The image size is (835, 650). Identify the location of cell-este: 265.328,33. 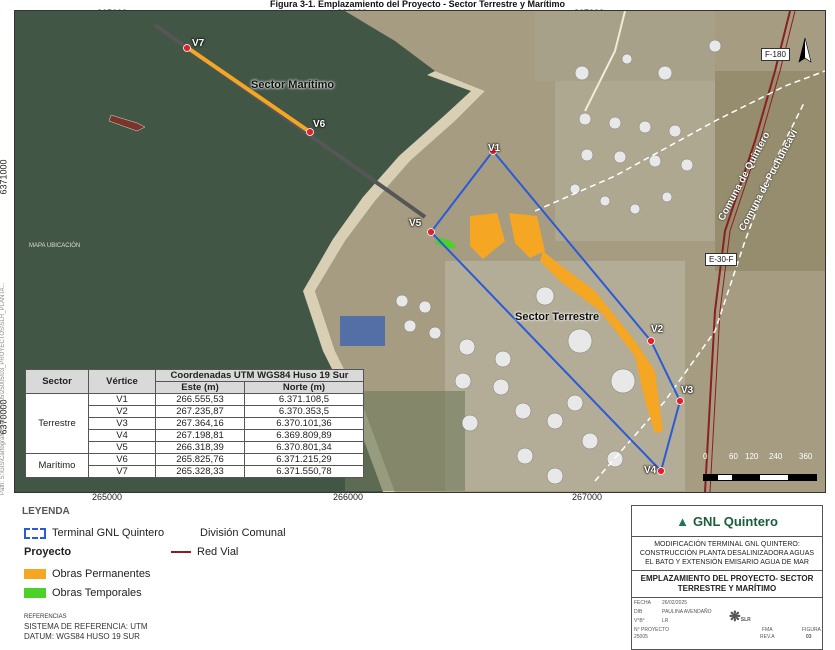
(200, 471).